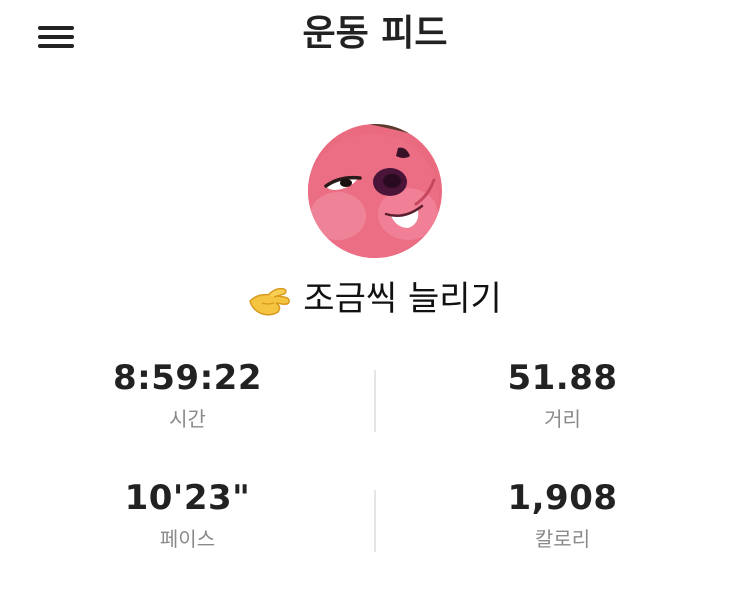 The height and width of the screenshot is (614, 750). I want to click on stat-time: 8:59:22 시간, so click(187, 395).